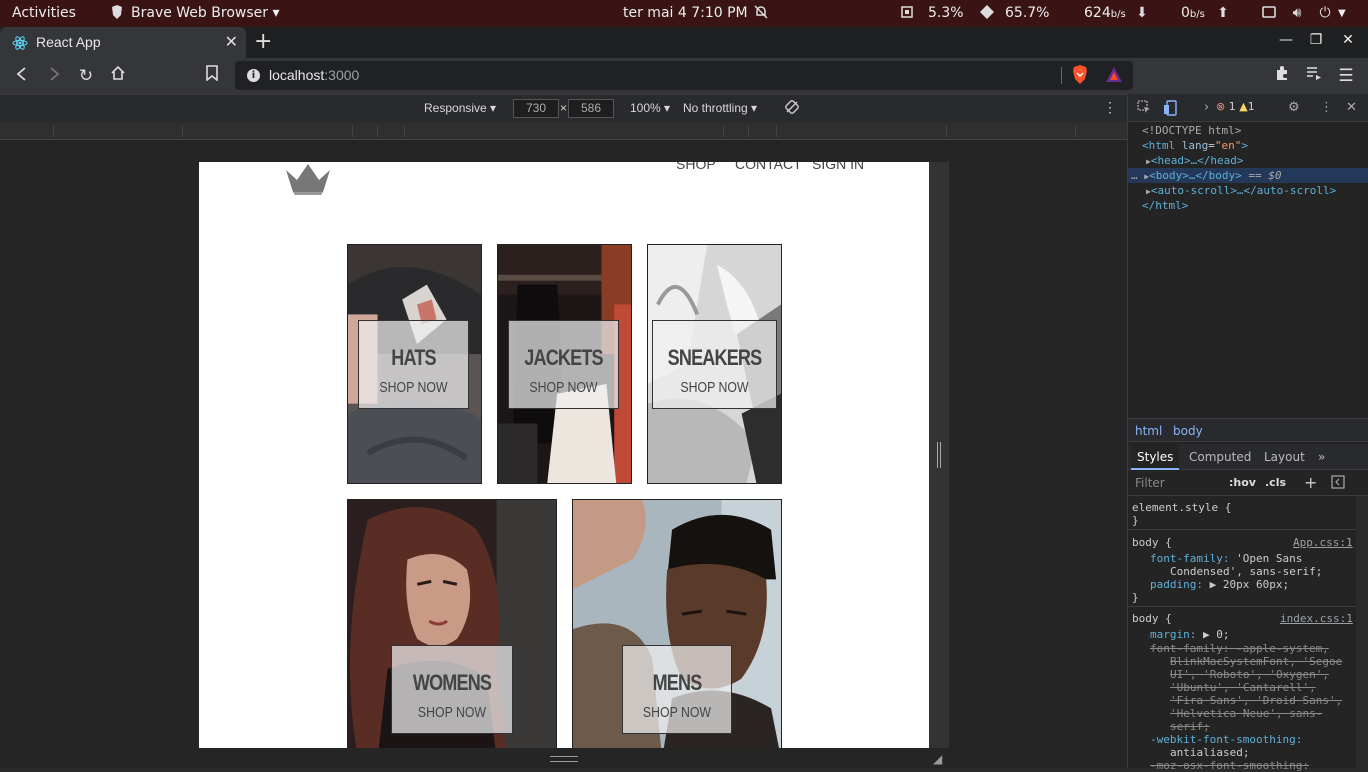 Image resolution: width=1368 pixels, height=772 pixels. What do you see at coordinates (308, 179) in the screenshot?
I see `crown-logo-icon` at bounding box center [308, 179].